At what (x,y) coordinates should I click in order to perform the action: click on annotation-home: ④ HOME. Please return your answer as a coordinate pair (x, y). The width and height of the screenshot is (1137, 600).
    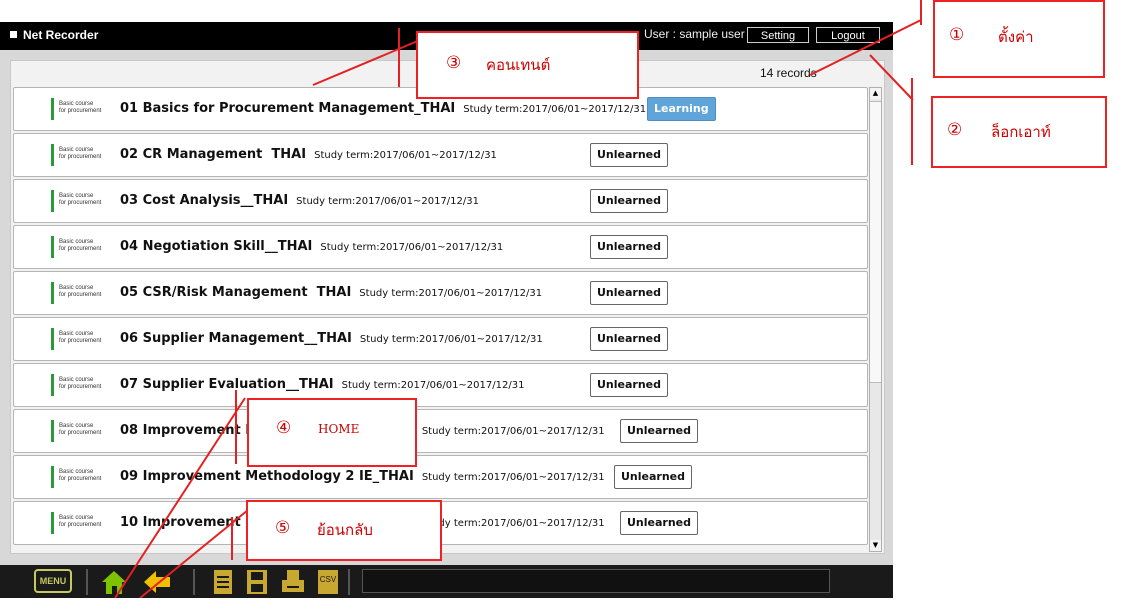
    Looking at the image, I should click on (332, 432).